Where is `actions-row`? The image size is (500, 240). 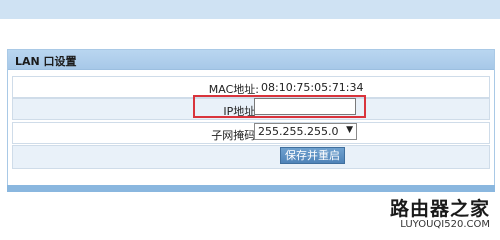
actions-row is located at coordinates (251, 157).